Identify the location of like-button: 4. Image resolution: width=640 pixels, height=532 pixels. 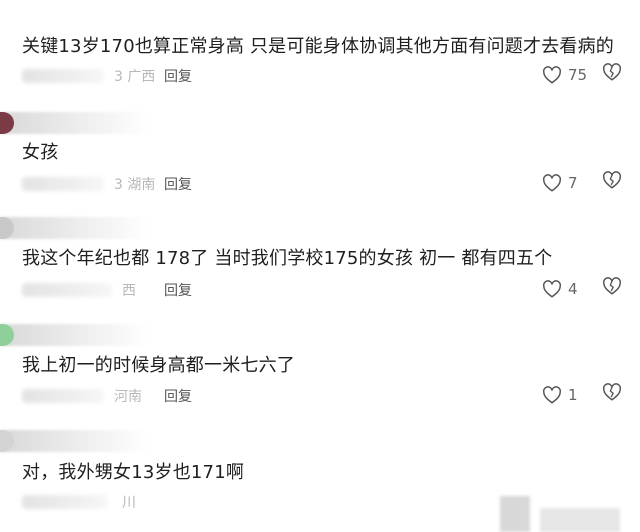
(560, 289).